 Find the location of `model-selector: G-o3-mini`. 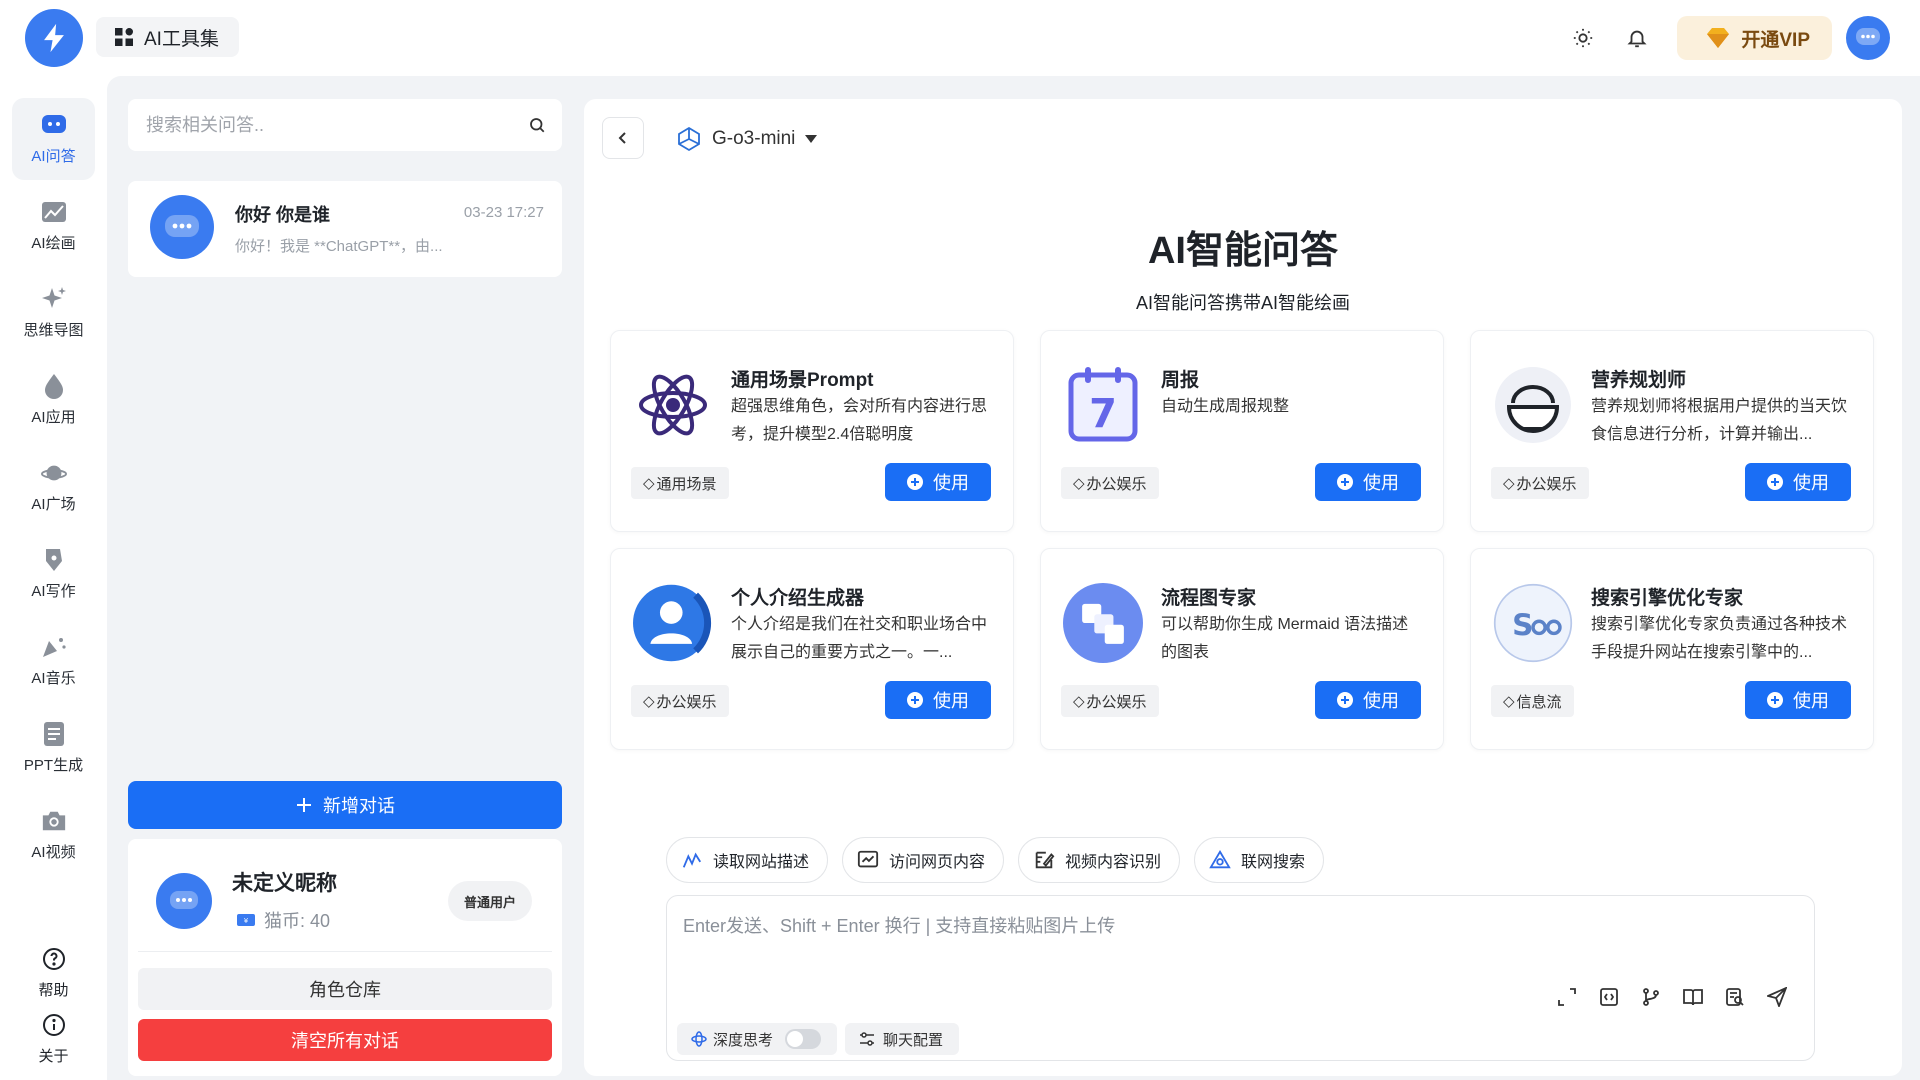

model-selector: G-o3-mini is located at coordinates (747, 139).